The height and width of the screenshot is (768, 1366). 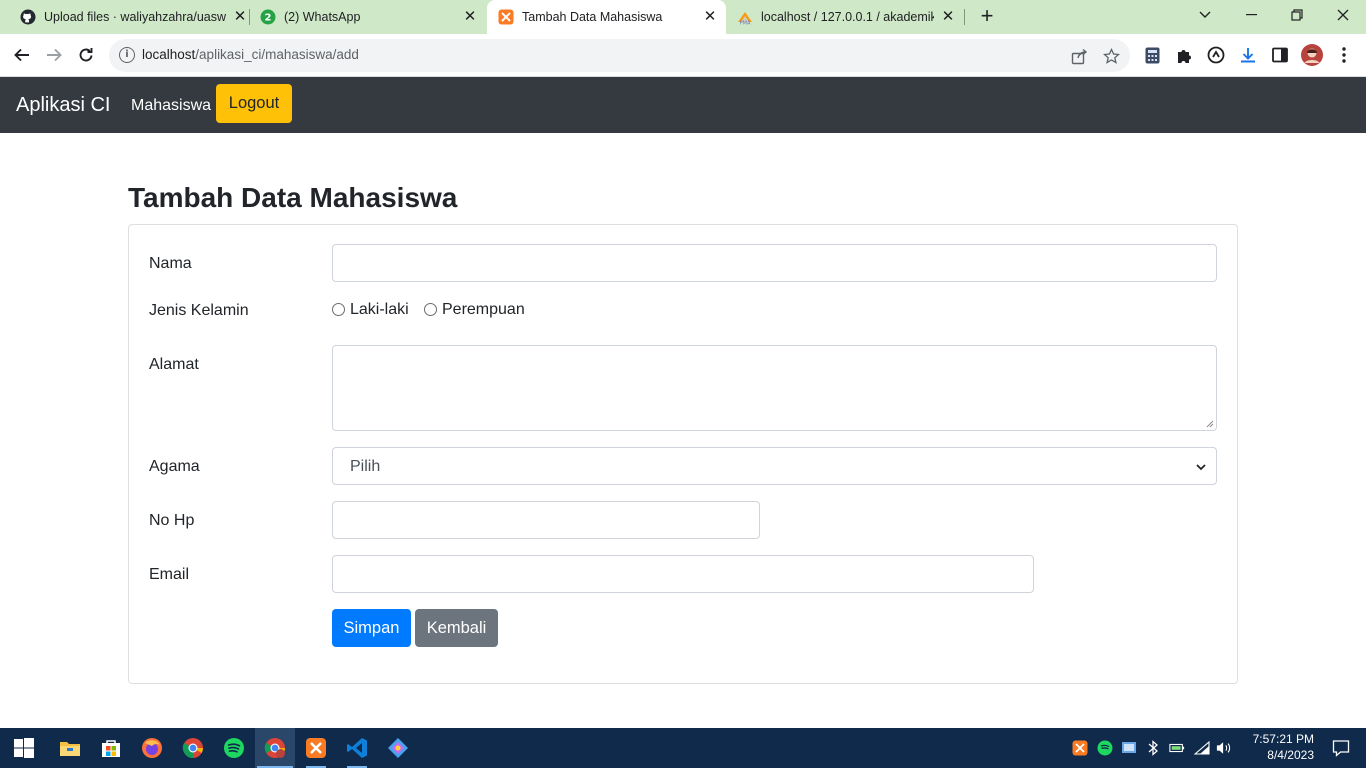 What do you see at coordinates (1184, 55) in the screenshot?
I see `extensions-puzzle-icon` at bounding box center [1184, 55].